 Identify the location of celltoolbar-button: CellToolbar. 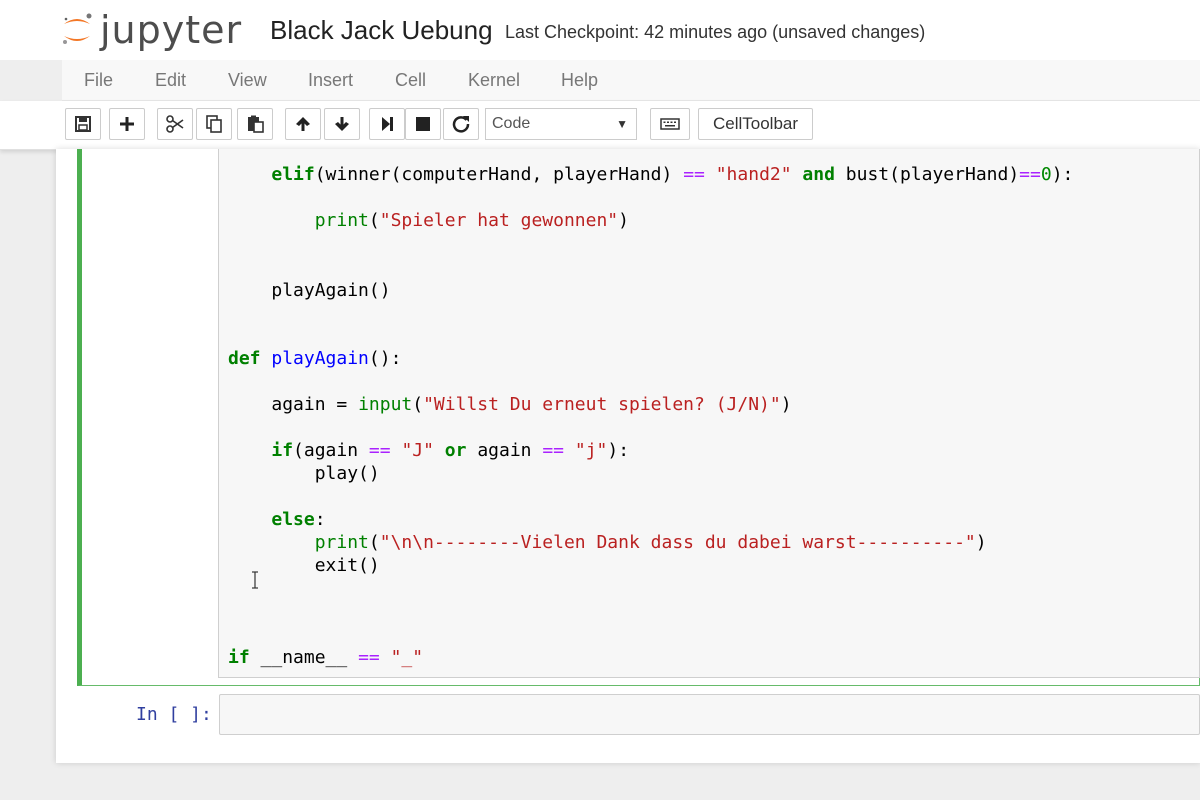
(755, 124).